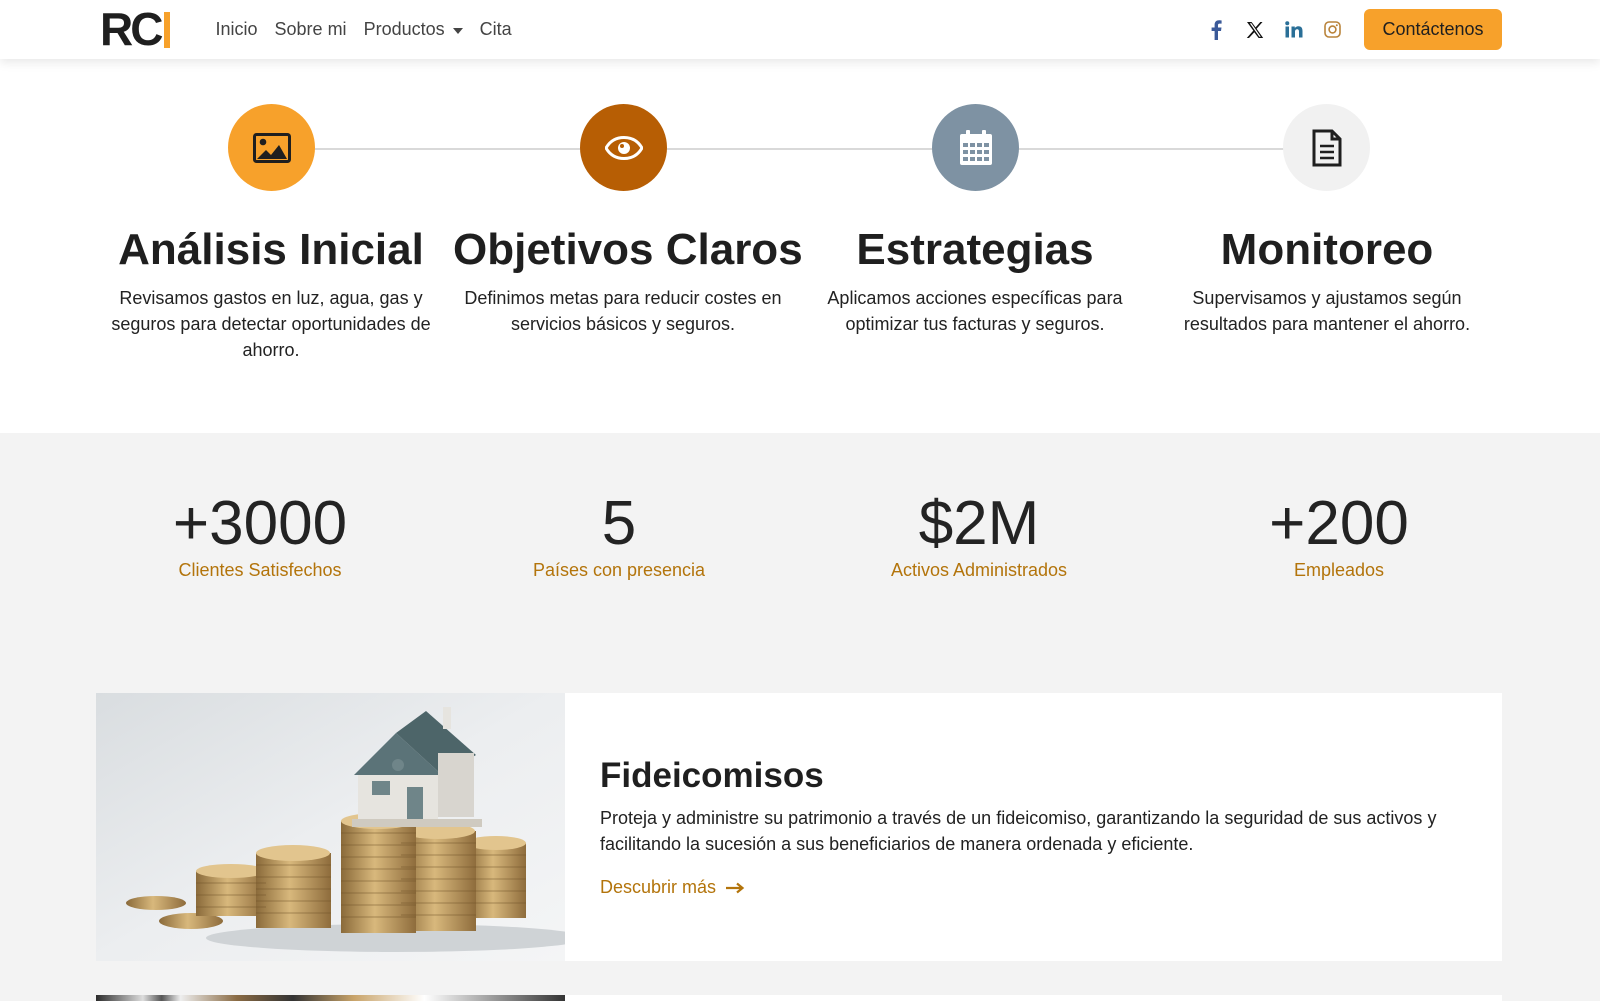 Image resolution: width=1600 pixels, height=1001 pixels. I want to click on image-icon, so click(271, 147).